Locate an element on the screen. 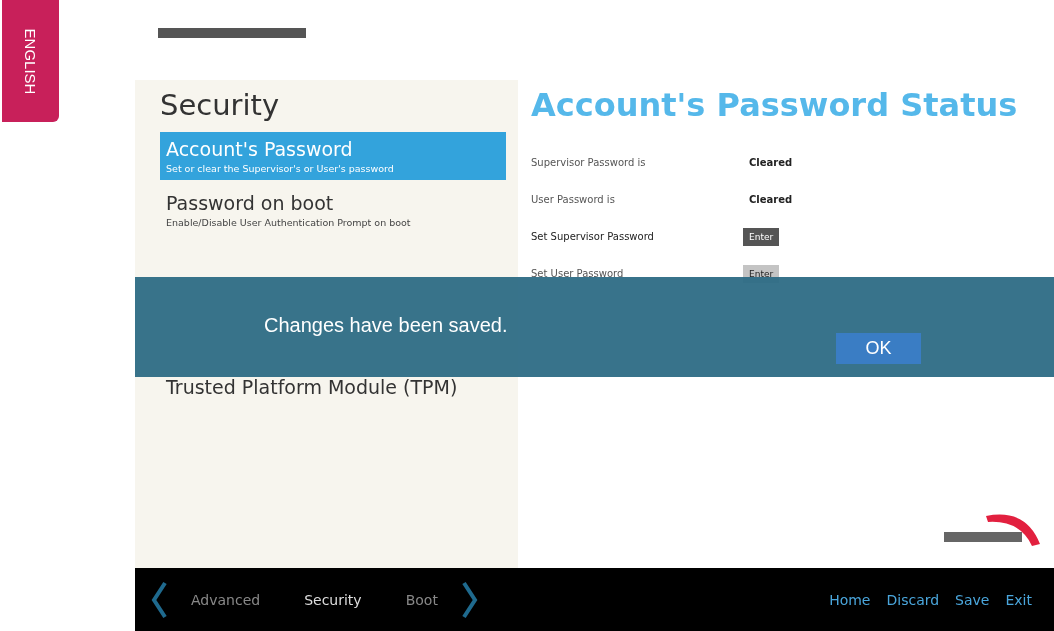 The image size is (1054, 631). action-link: Save is located at coordinates (972, 599).